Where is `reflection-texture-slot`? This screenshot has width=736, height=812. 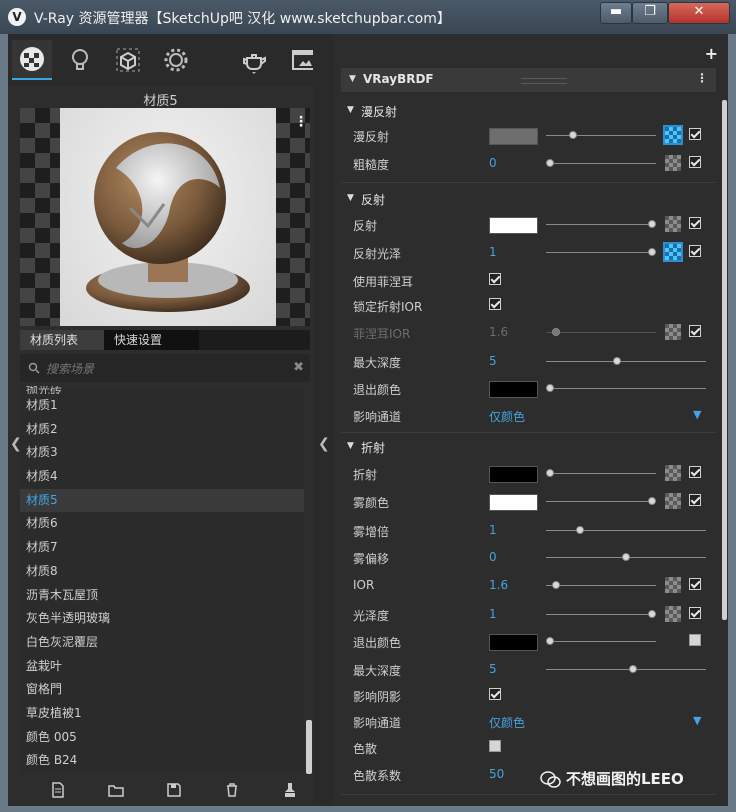 reflection-texture-slot is located at coordinates (673, 224).